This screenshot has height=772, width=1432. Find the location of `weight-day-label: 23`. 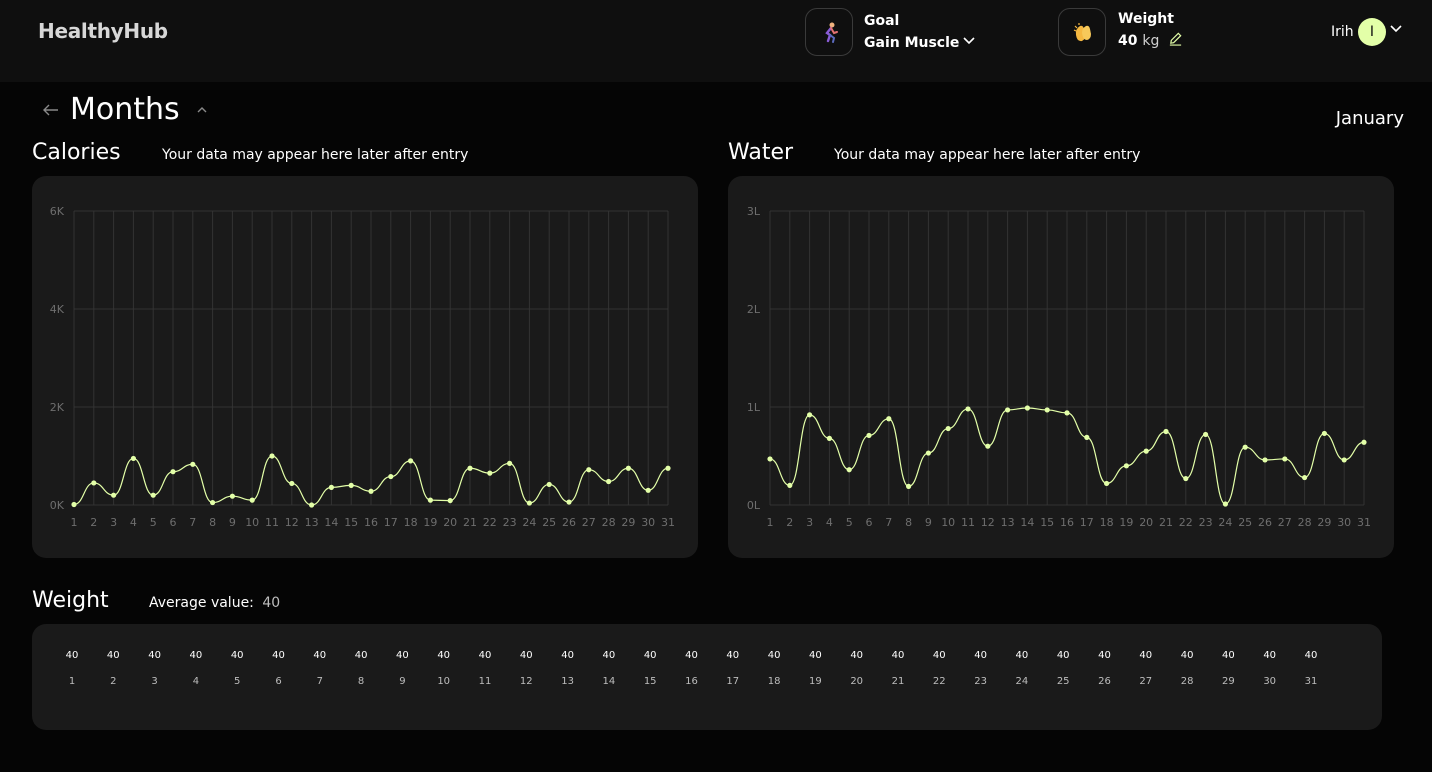

weight-day-label: 23 is located at coordinates (980, 681).